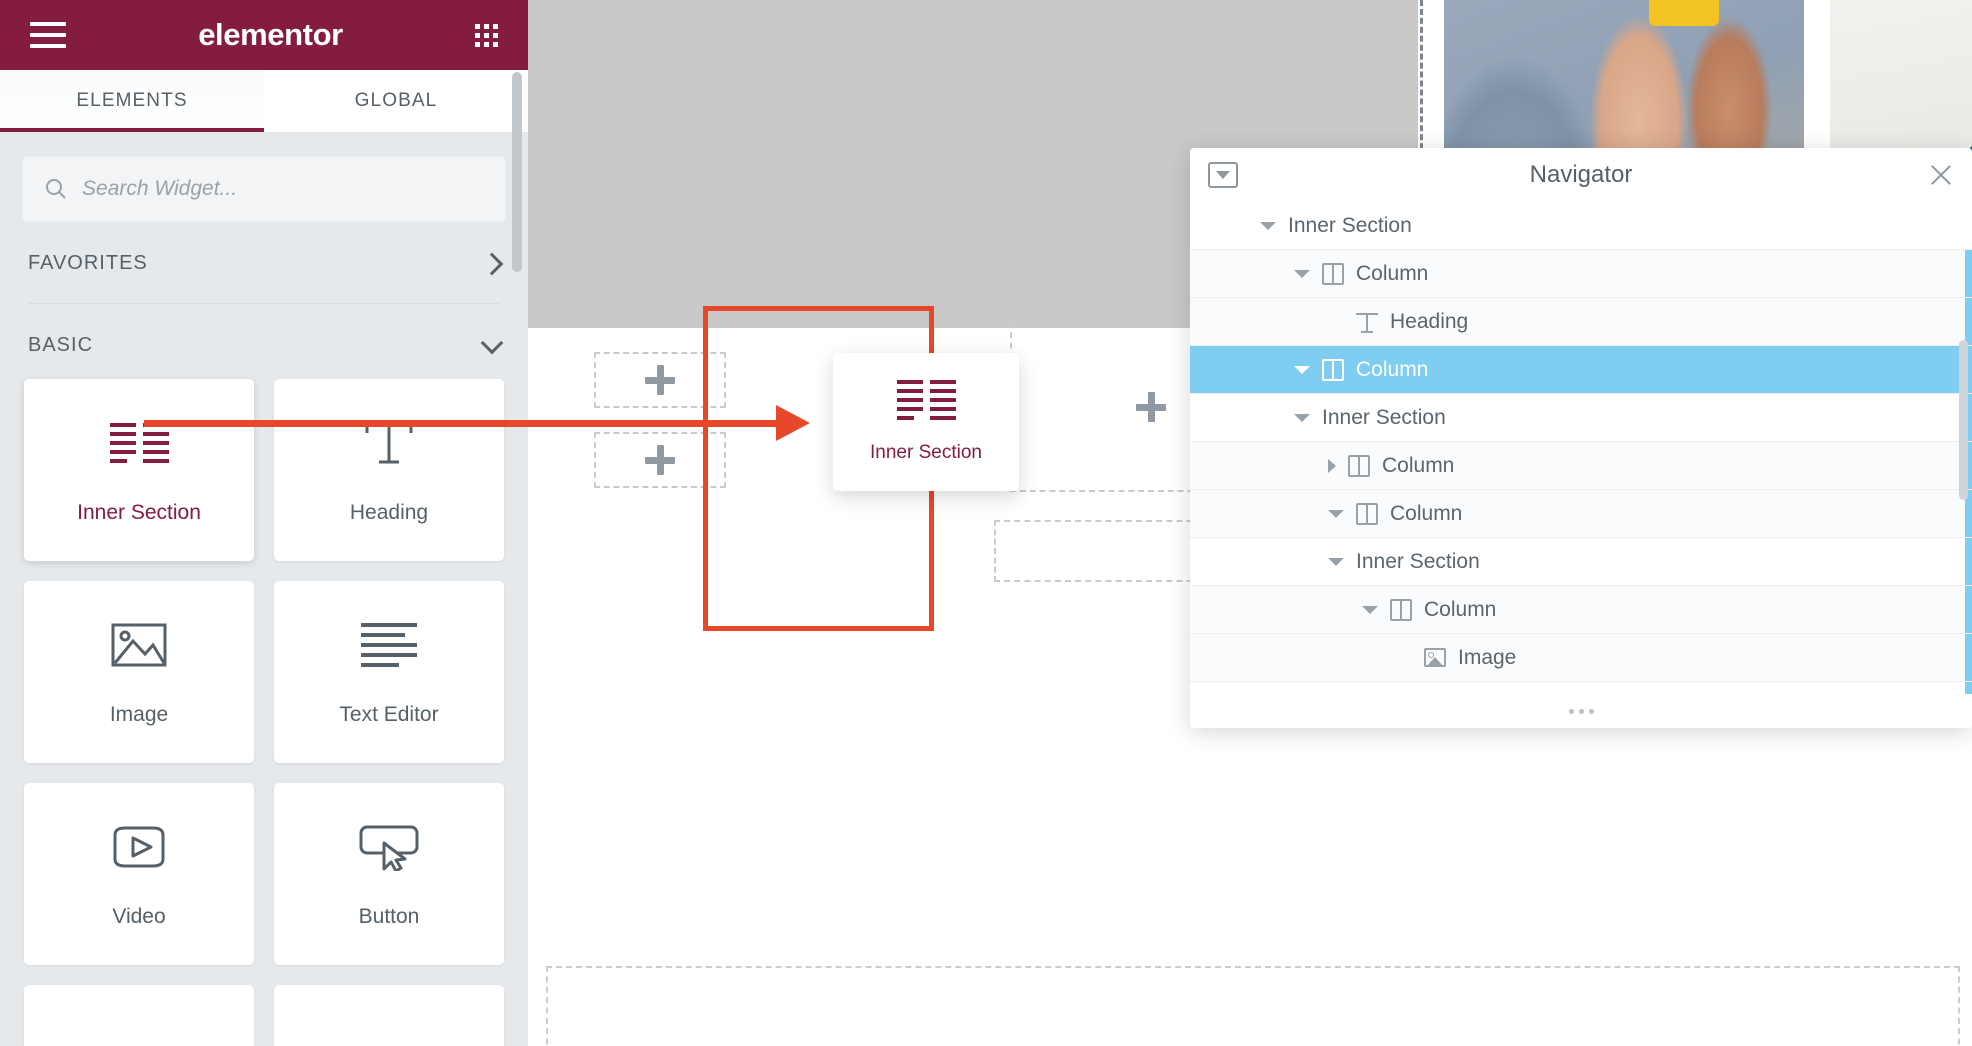  I want to click on close-icon, so click(1941, 175).